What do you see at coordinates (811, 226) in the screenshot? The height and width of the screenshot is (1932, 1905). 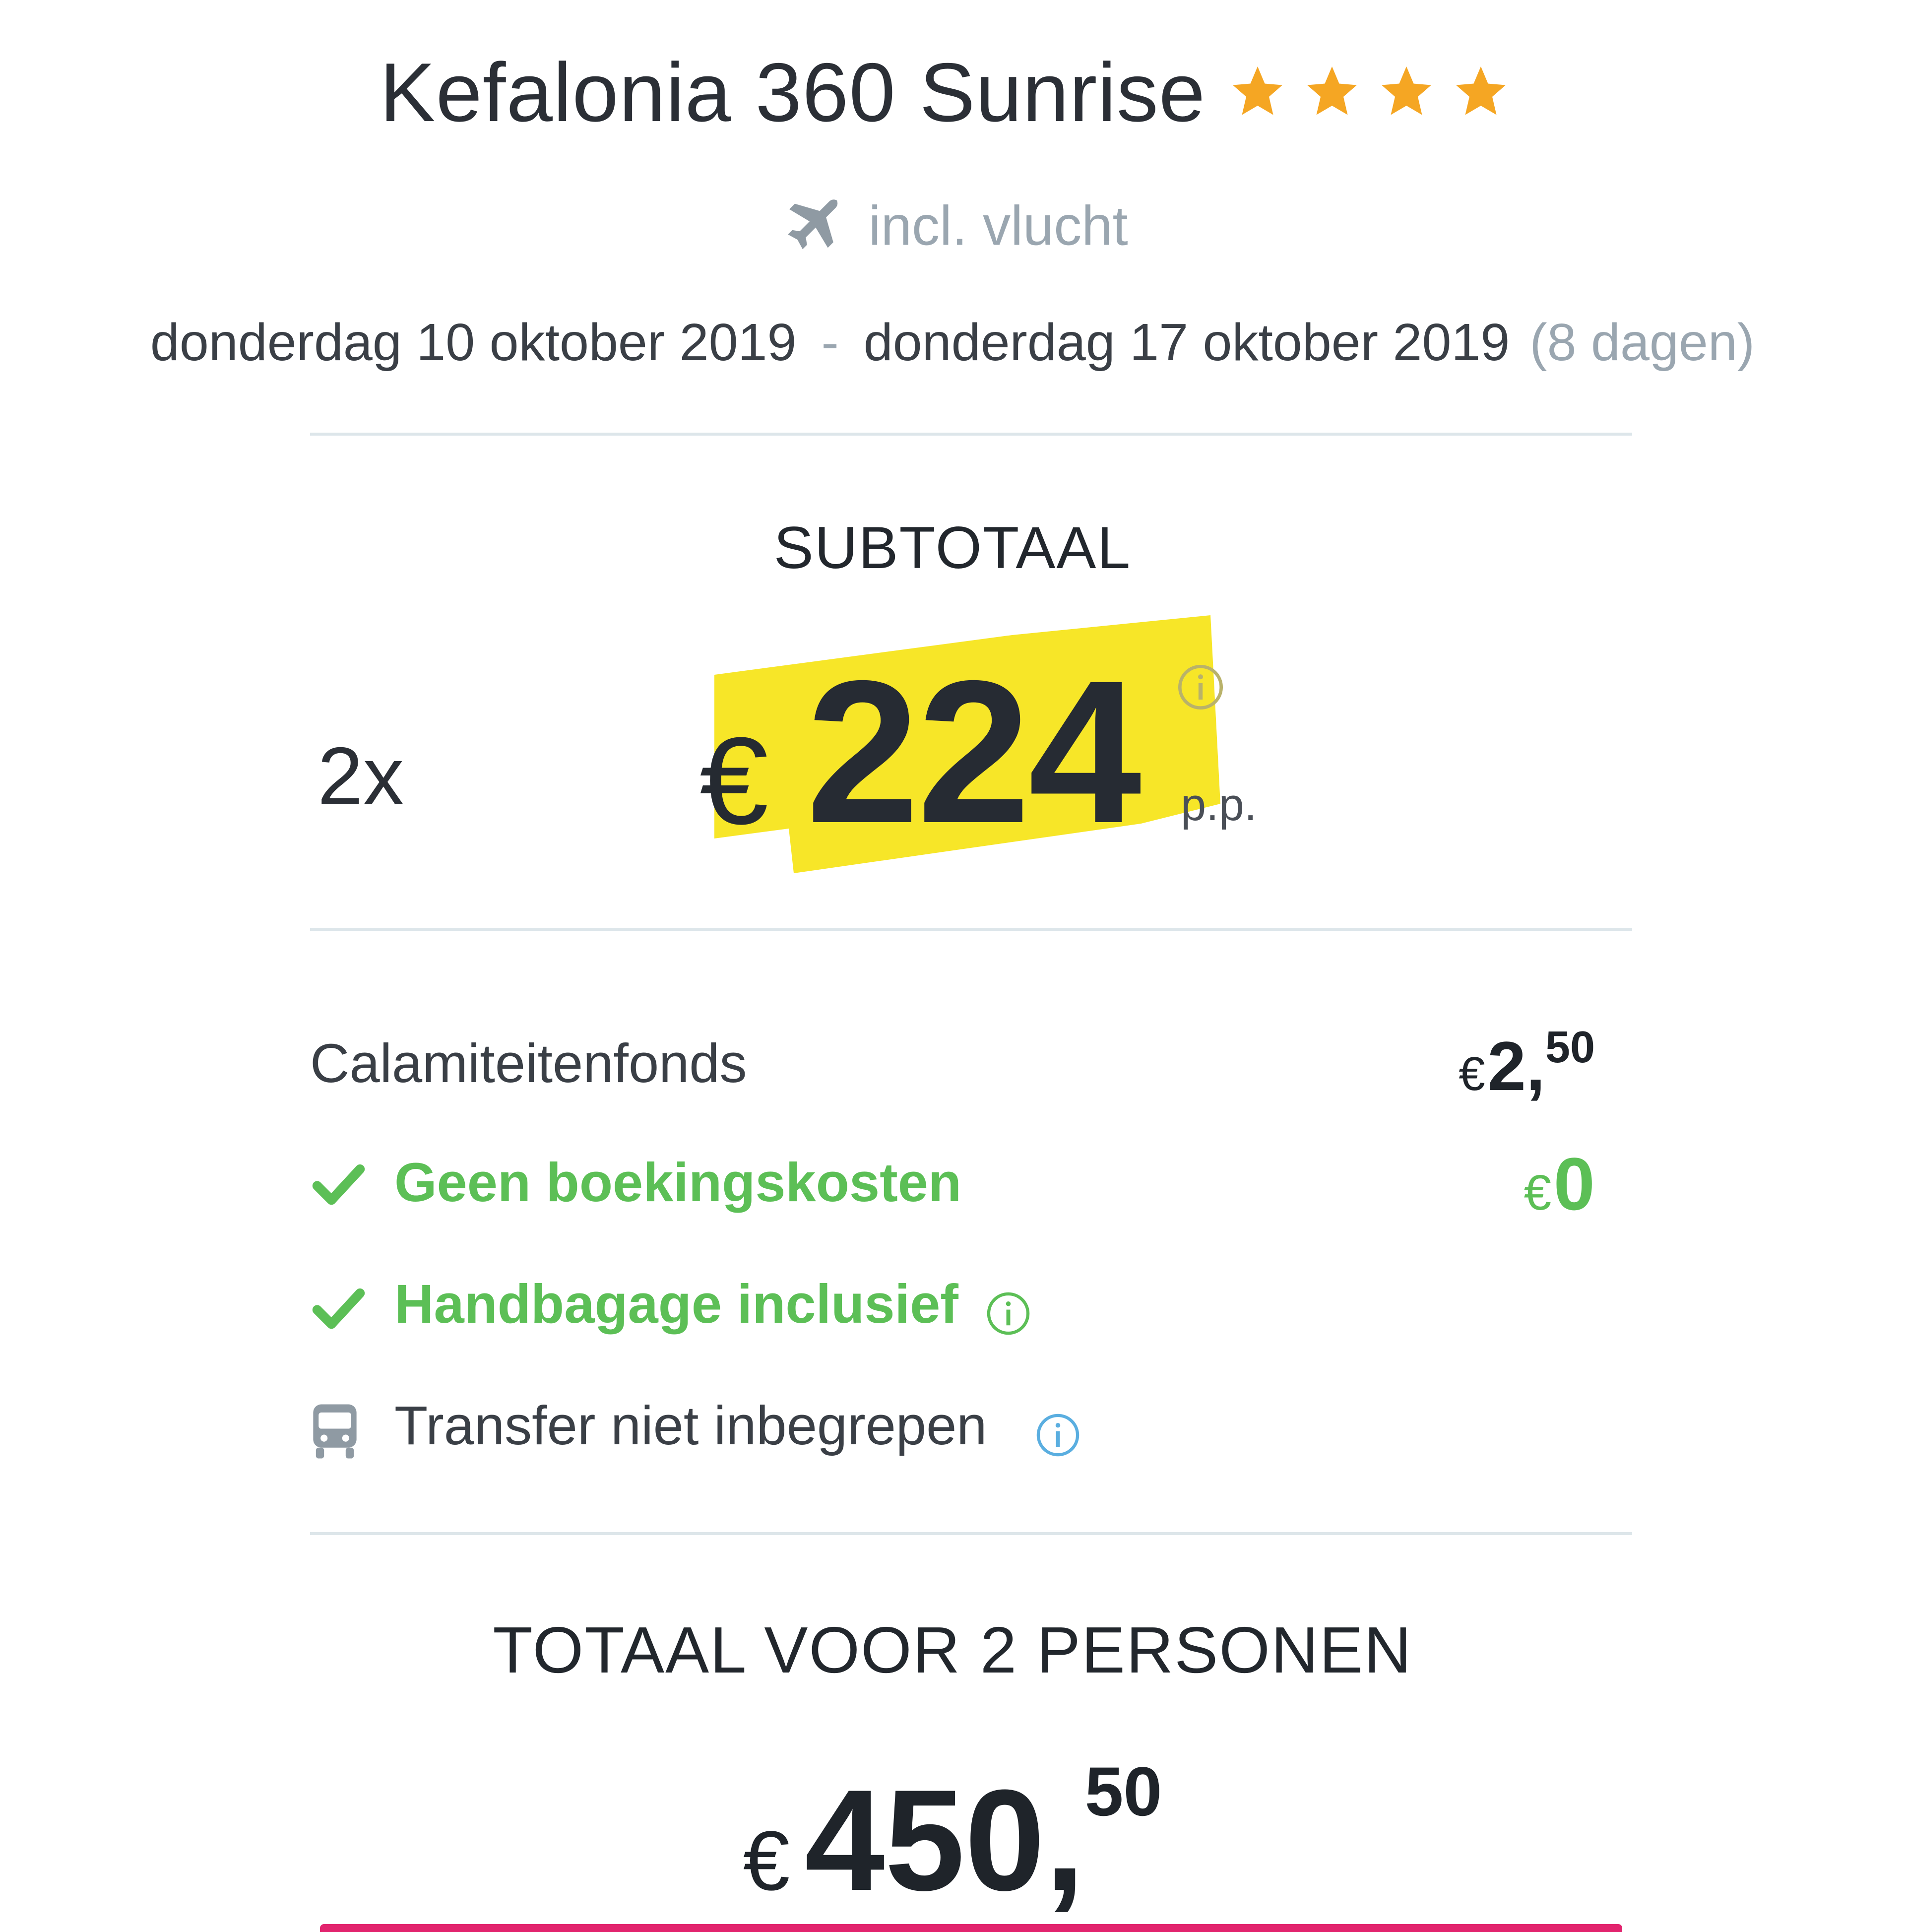 I see `airplane-icon` at bounding box center [811, 226].